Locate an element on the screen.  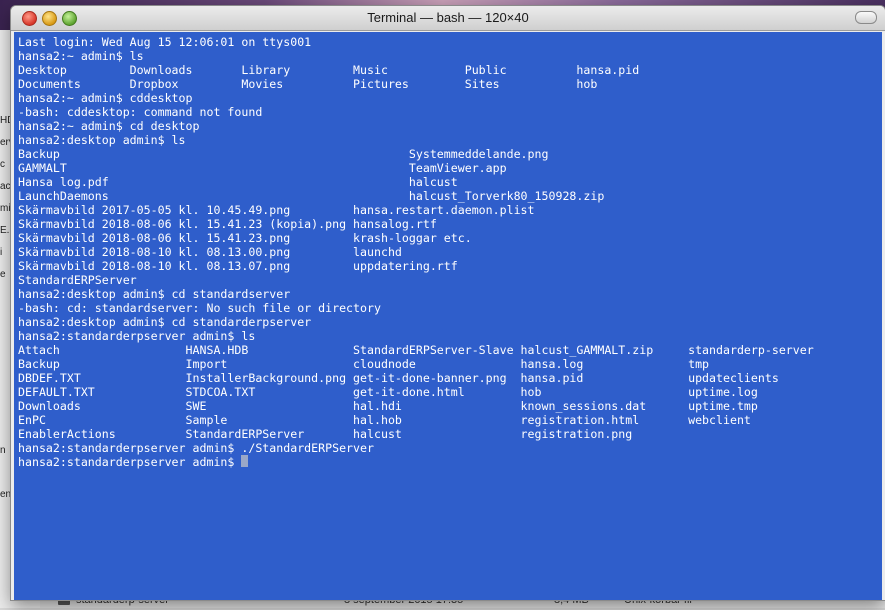
terminal-line: hansa2:~ admin$ cd desktop is located at coordinates (109, 126).